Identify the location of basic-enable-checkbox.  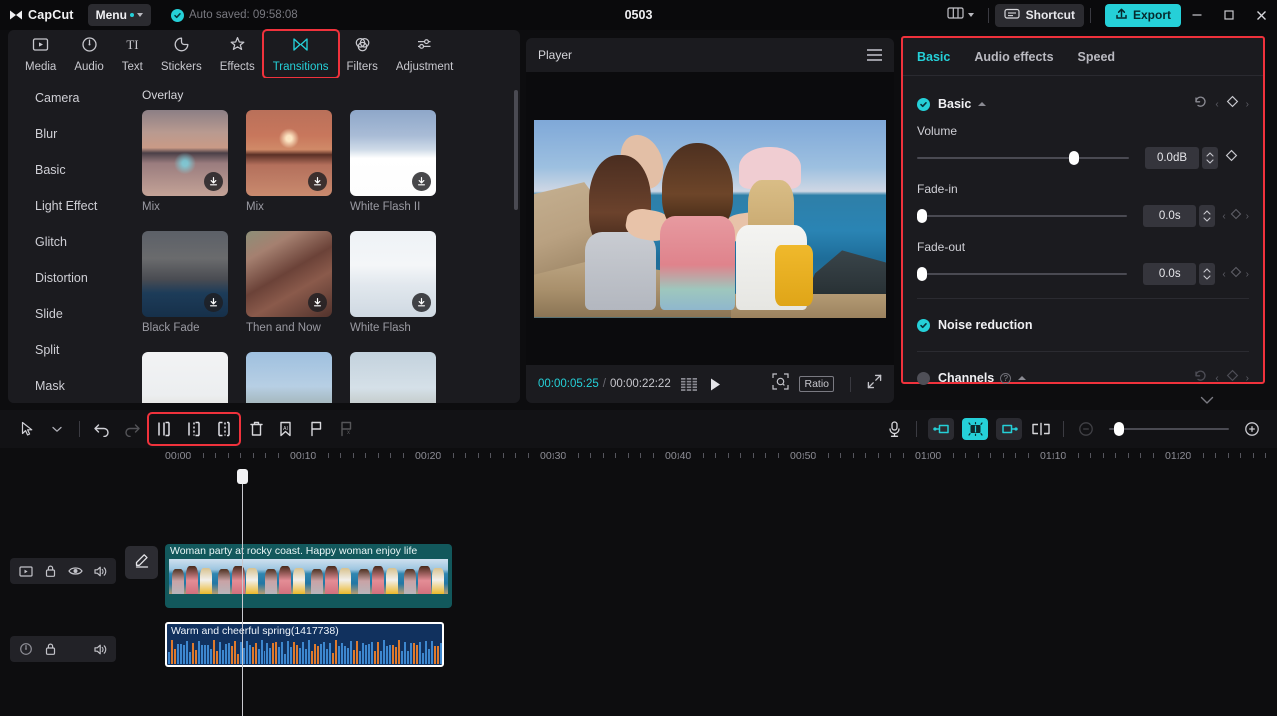
(923, 104).